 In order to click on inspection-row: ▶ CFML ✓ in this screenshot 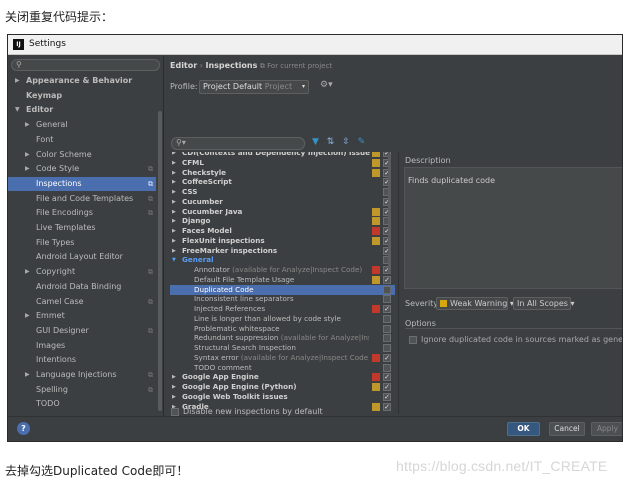, I will do `click(282, 163)`.